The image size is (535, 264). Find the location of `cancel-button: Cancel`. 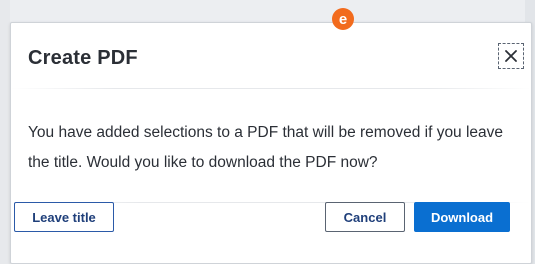

cancel-button: Cancel is located at coordinates (365, 217).